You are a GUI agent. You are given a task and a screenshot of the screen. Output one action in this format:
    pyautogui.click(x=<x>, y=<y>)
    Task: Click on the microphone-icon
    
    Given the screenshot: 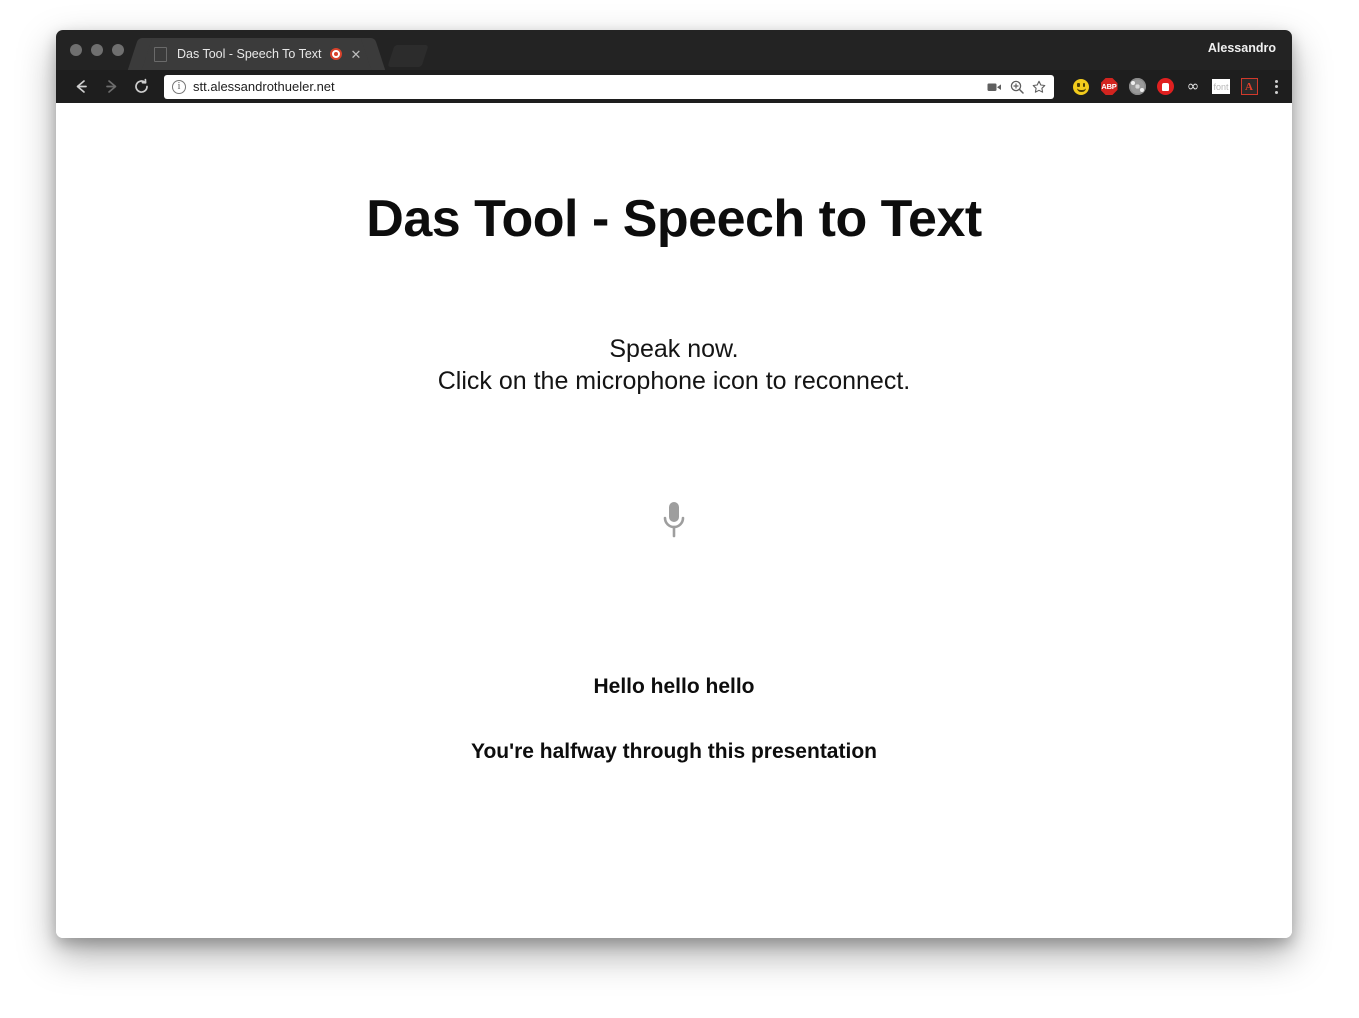 What is the action you would take?
    pyautogui.click(x=674, y=520)
    